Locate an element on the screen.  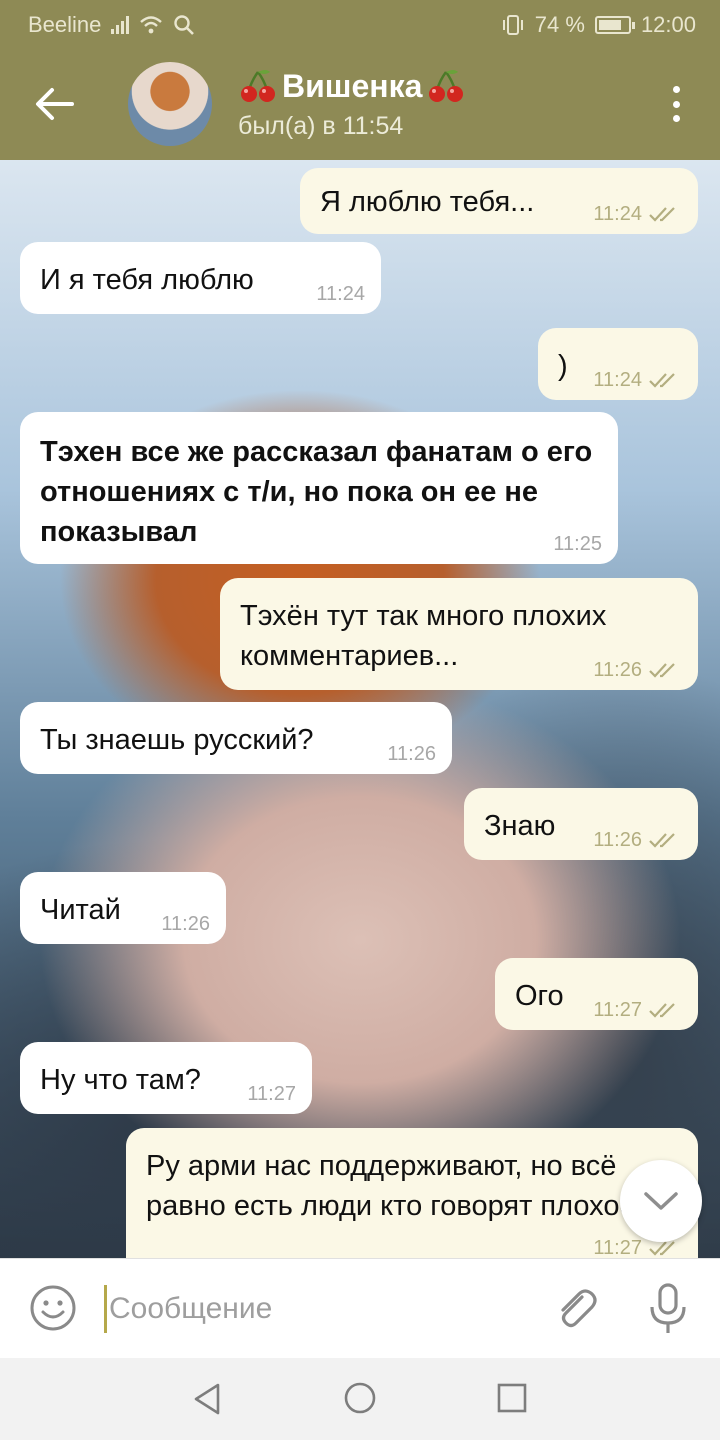
microphone-icon is located at coordinates (668, 1309).